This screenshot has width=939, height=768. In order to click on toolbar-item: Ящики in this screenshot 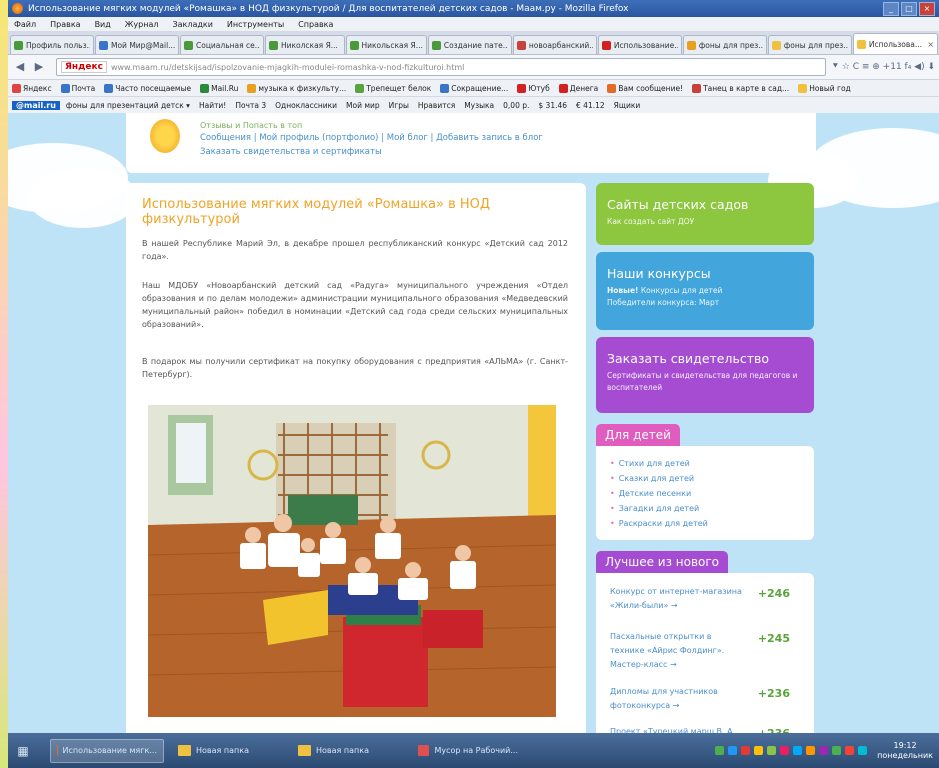, I will do `click(627, 105)`.